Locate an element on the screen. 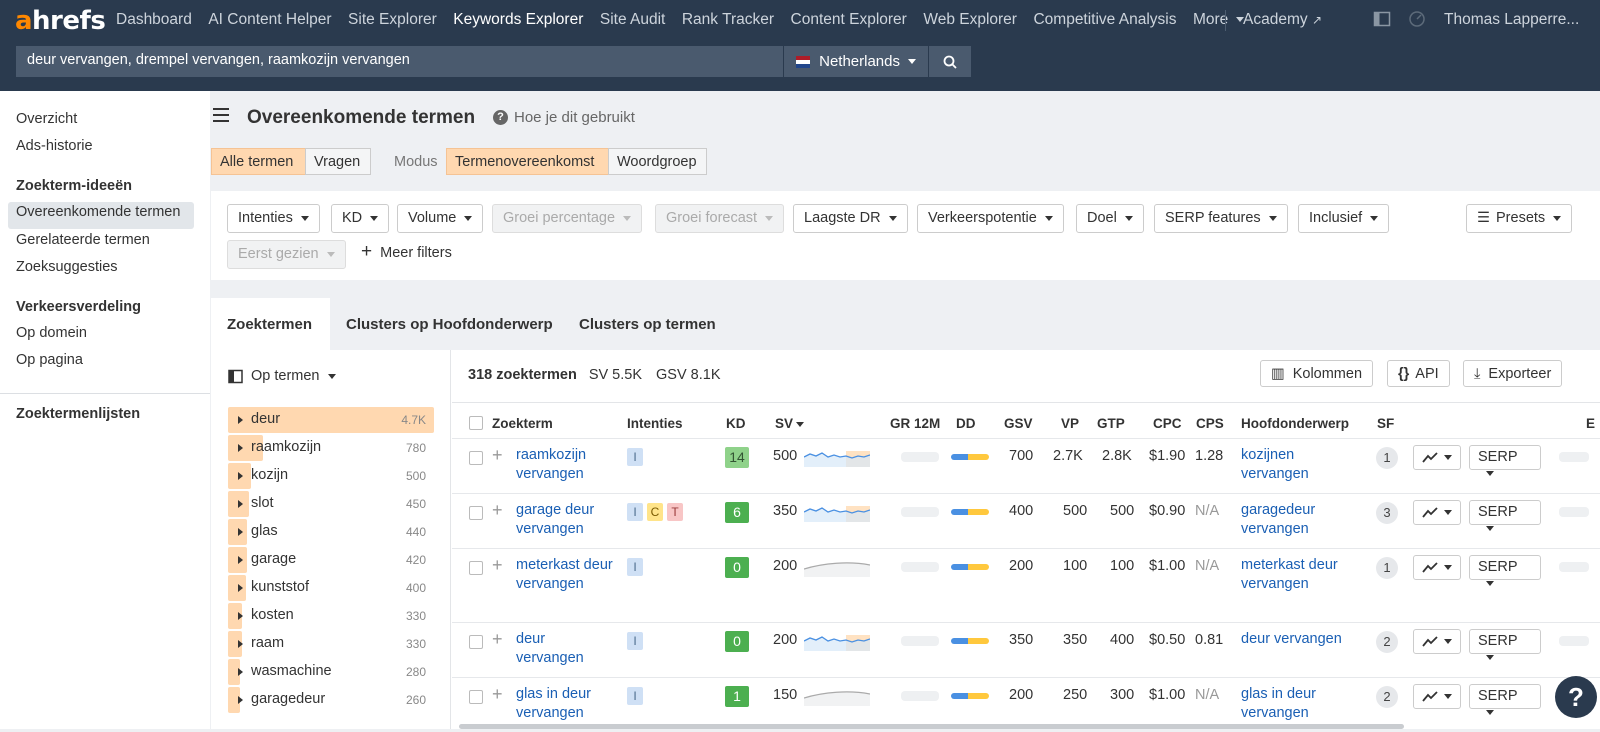 Image resolution: width=1600 pixels, height=732 pixels. sidebar-item-search-suggestions: Zoeksuggesties is located at coordinates (67, 267).